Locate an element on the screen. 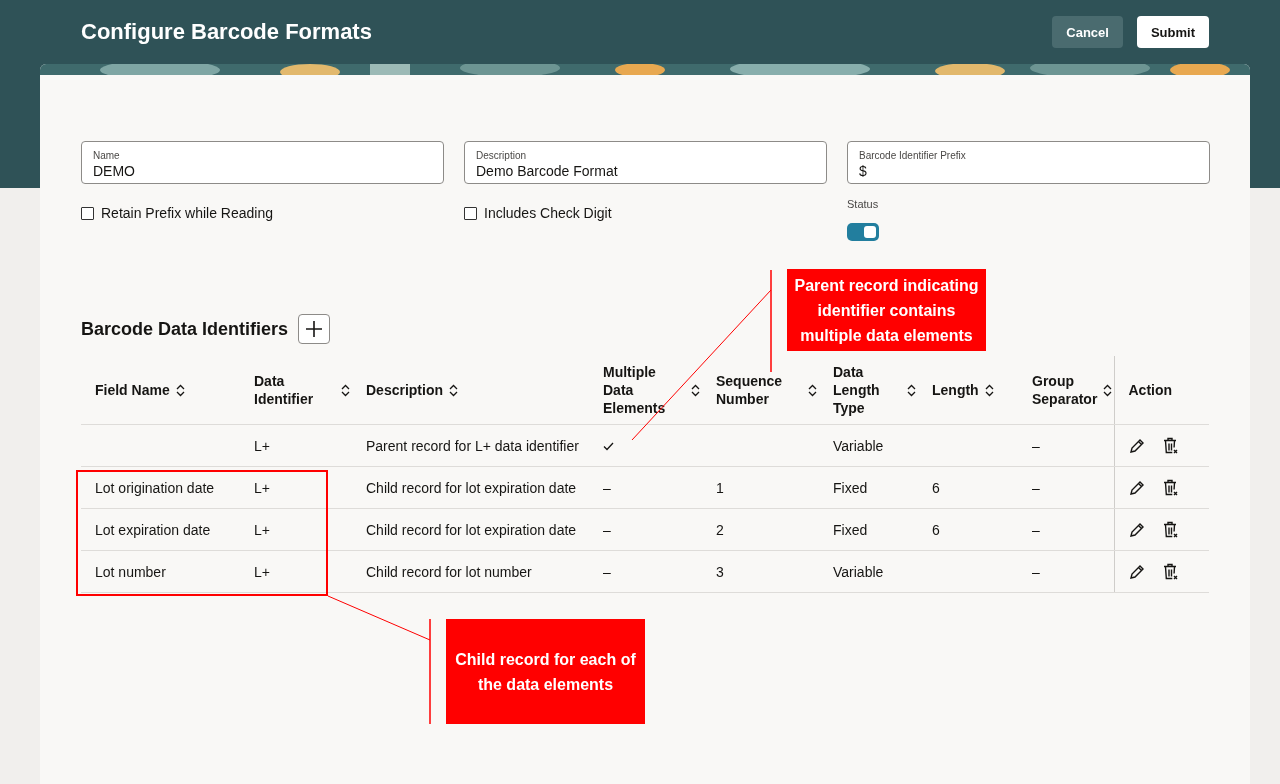  column-header-cell: Sequence Number is located at coordinates (760, 390).